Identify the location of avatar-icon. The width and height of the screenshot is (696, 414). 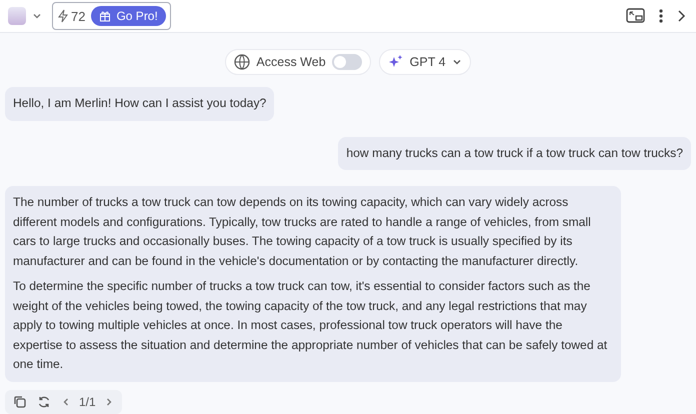
(17, 16).